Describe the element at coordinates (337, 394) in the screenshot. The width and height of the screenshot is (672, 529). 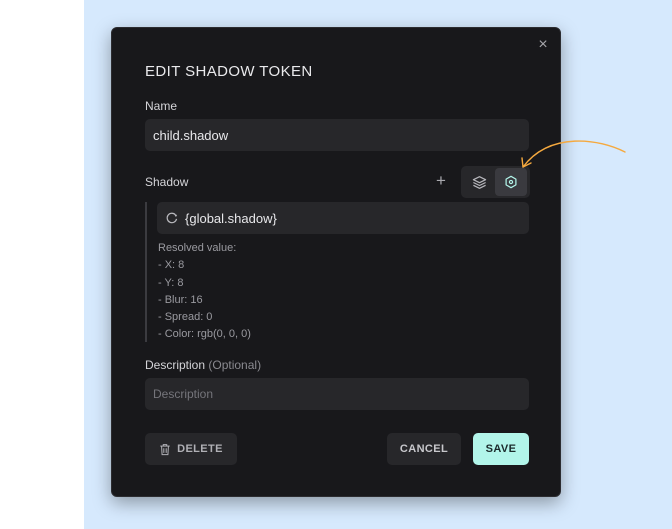
I see `description-input: Description` at that location.